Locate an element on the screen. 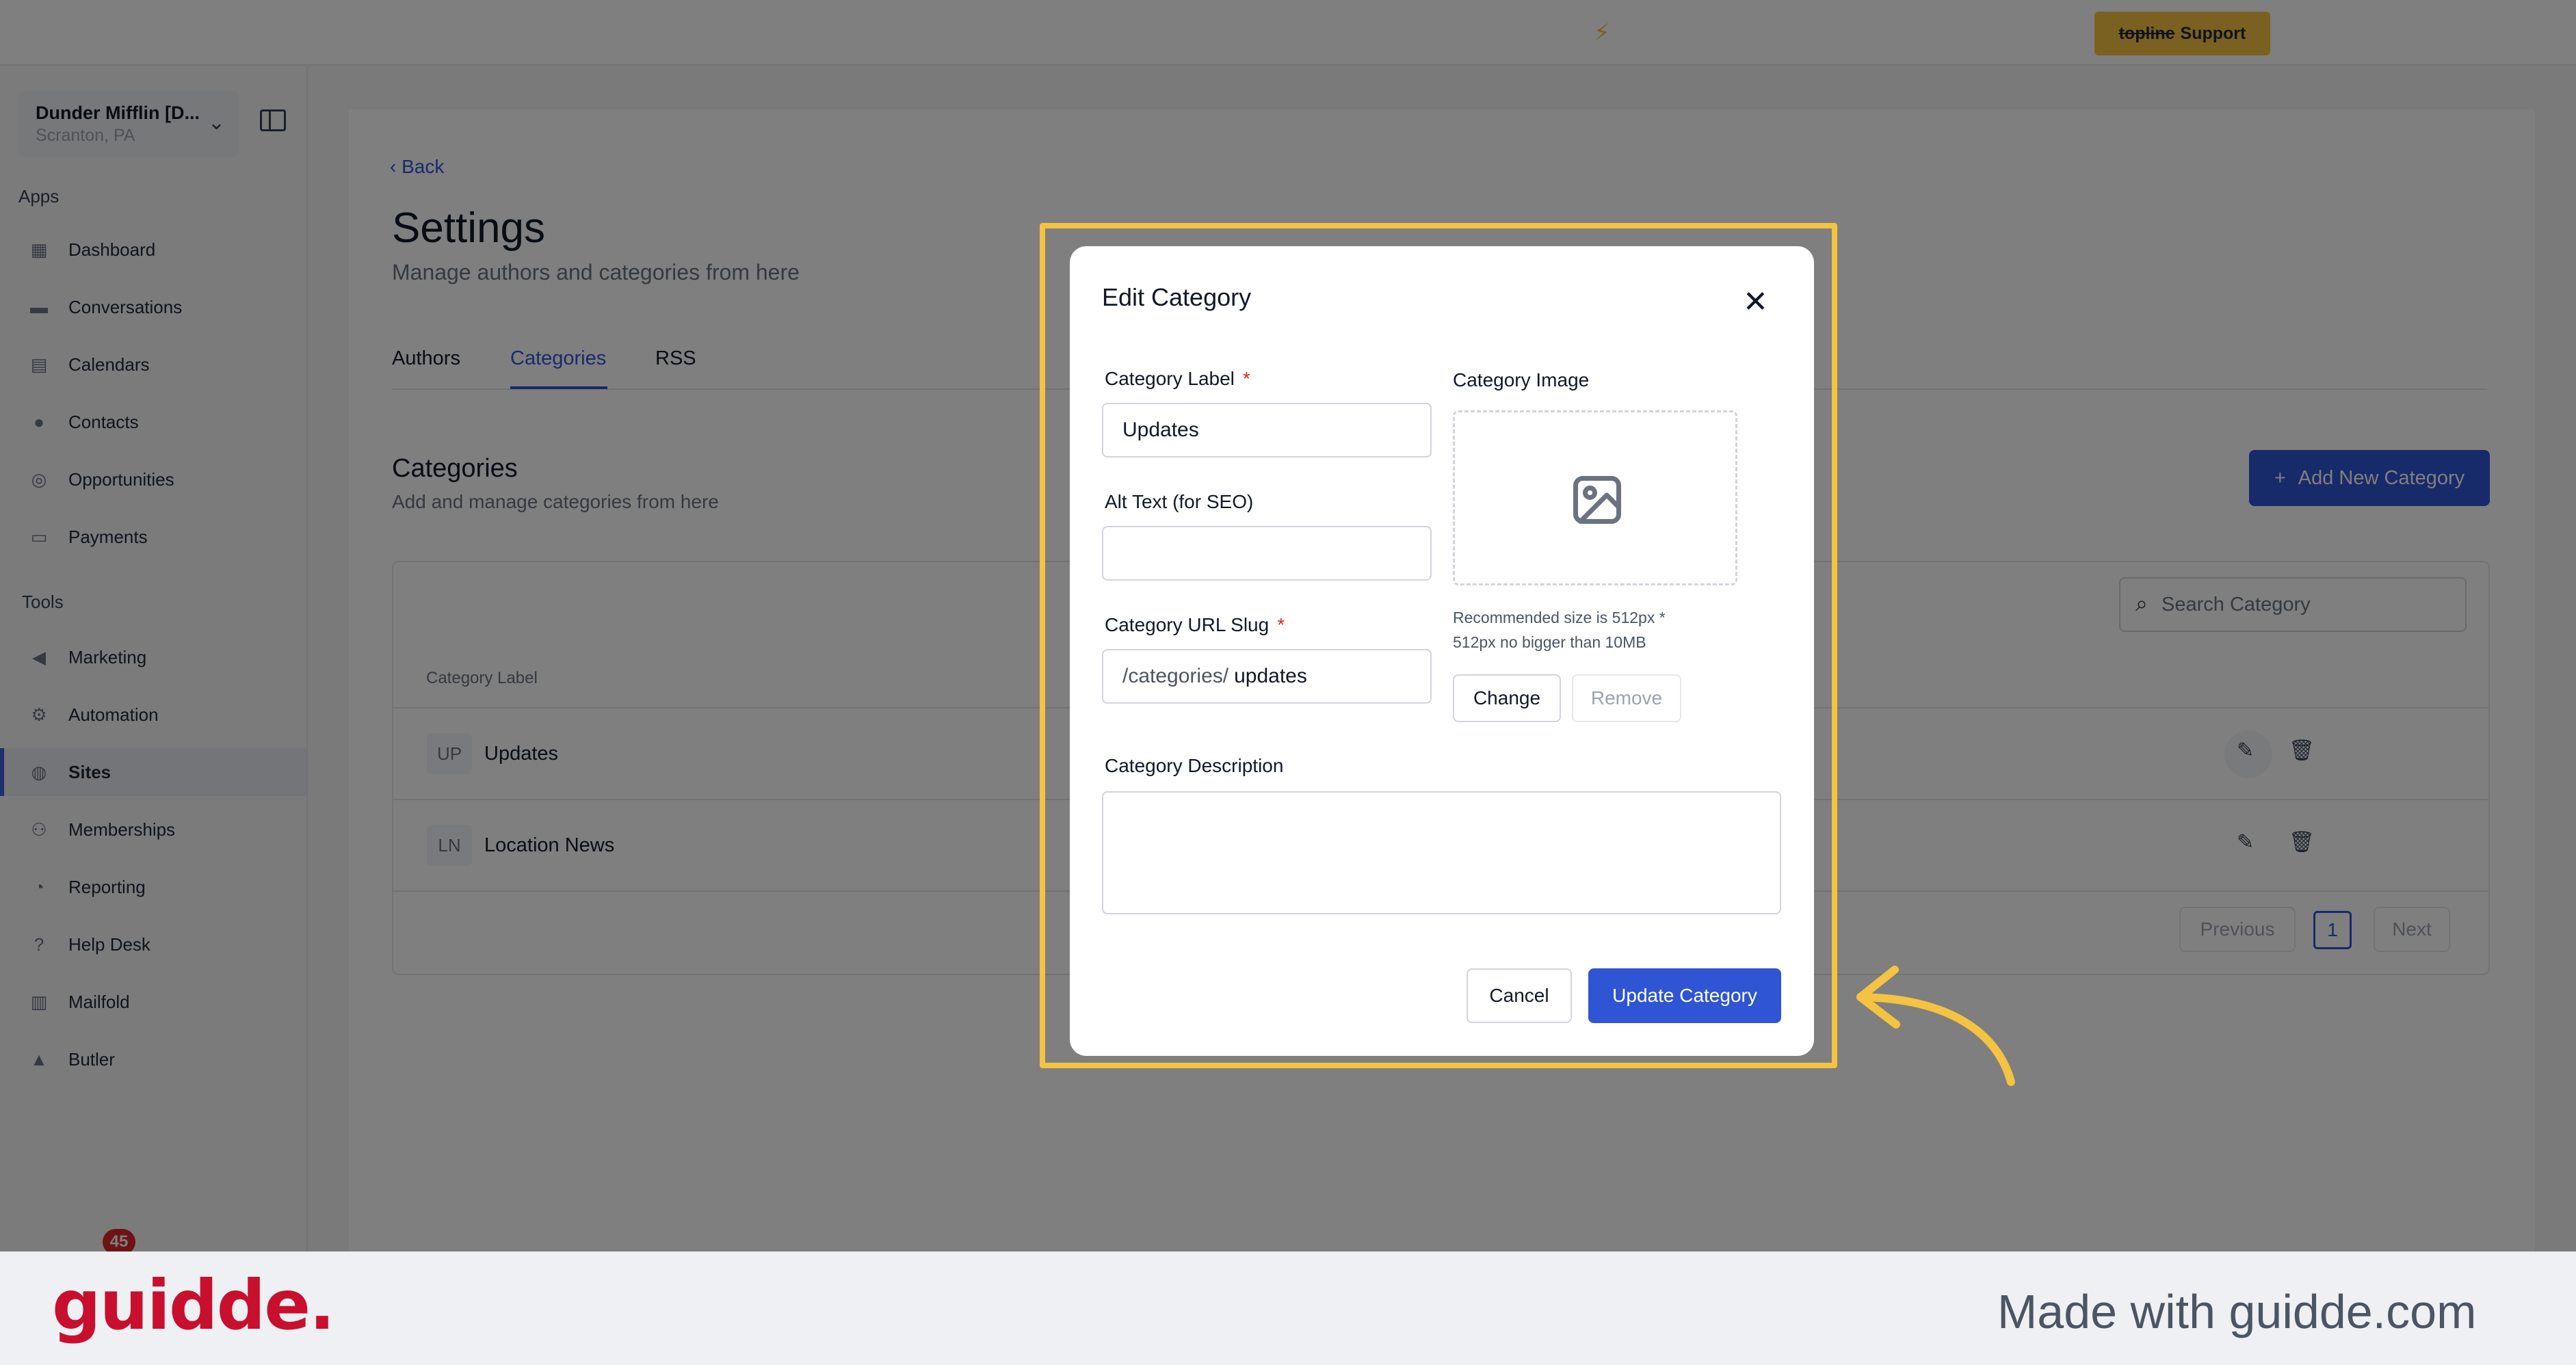 Image resolution: width=2576 pixels, height=1365 pixels. image-icon is located at coordinates (1597, 500).